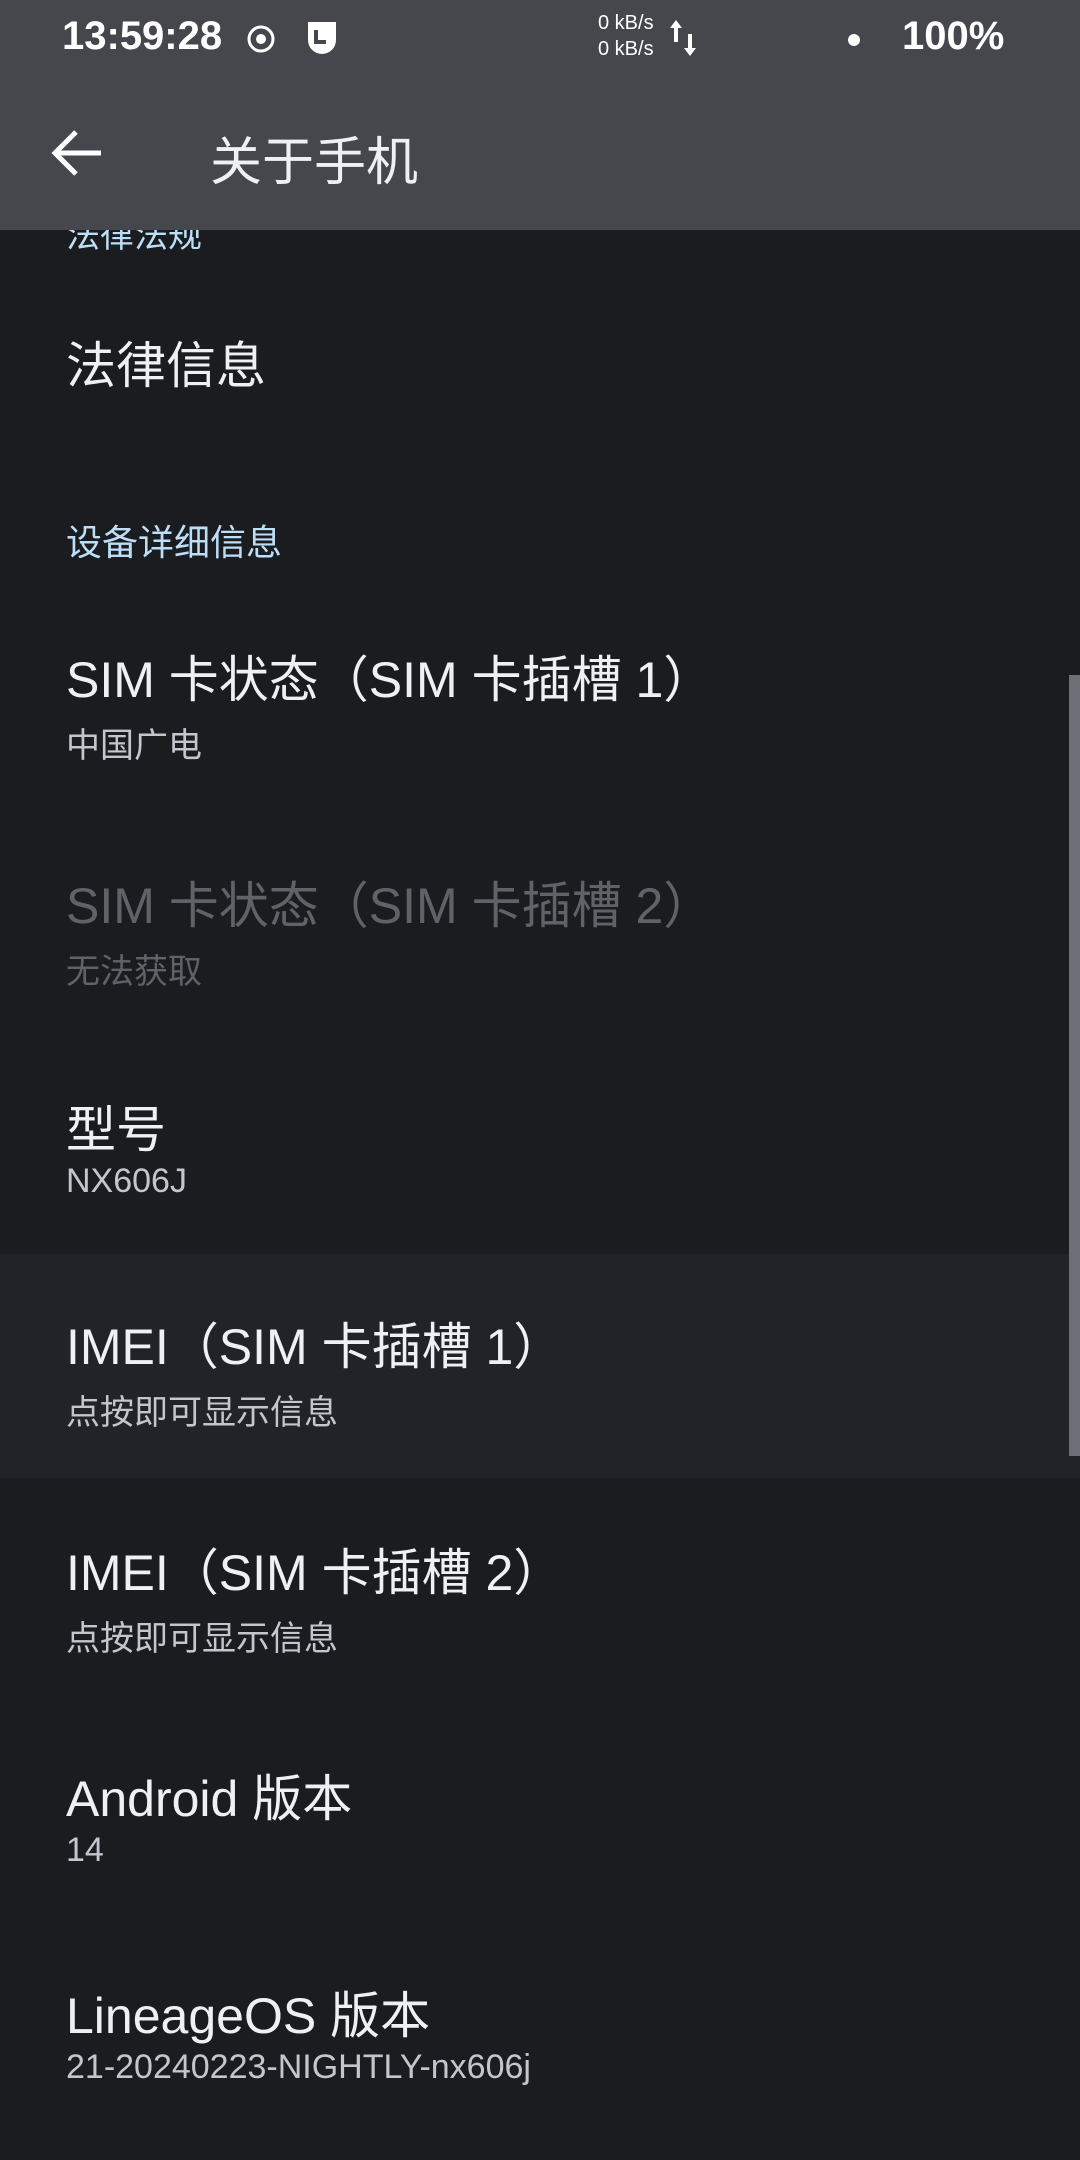  What do you see at coordinates (315, 1573) in the screenshot?
I see `item-title: IMEI（SIM 卡插槽 2）` at bounding box center [315, 1573].